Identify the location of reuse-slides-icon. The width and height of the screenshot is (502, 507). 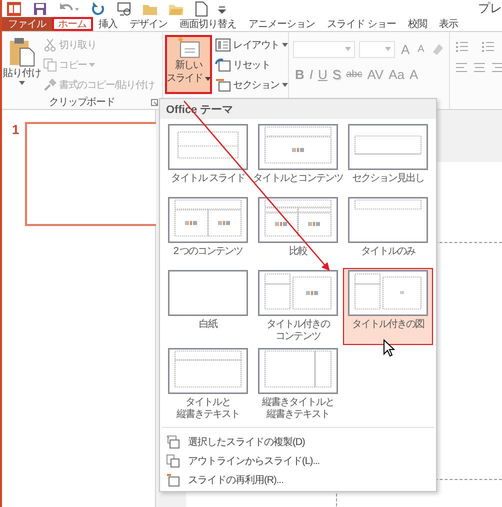
(173, 479).